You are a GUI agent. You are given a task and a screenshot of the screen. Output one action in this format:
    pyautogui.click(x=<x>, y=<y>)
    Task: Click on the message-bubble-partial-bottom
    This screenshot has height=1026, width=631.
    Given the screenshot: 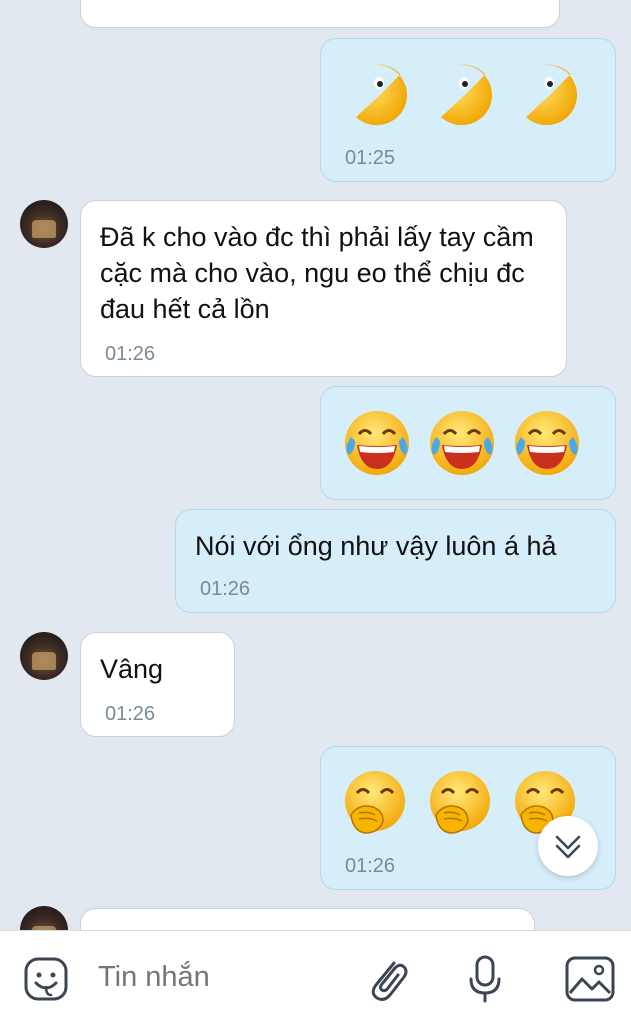 What is the action you would take?
    pyautogui.click(x=307, y=919)
    